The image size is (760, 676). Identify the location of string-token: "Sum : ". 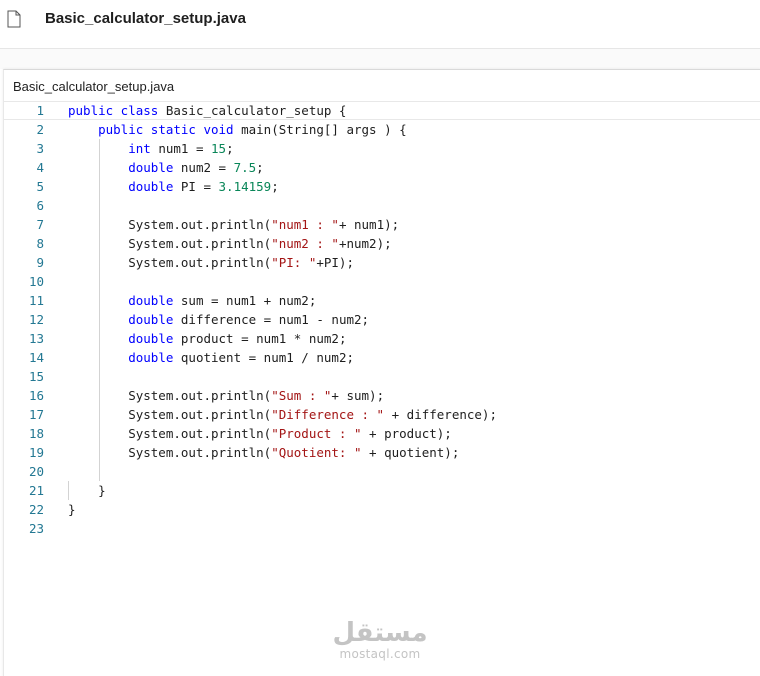
(301, 395).